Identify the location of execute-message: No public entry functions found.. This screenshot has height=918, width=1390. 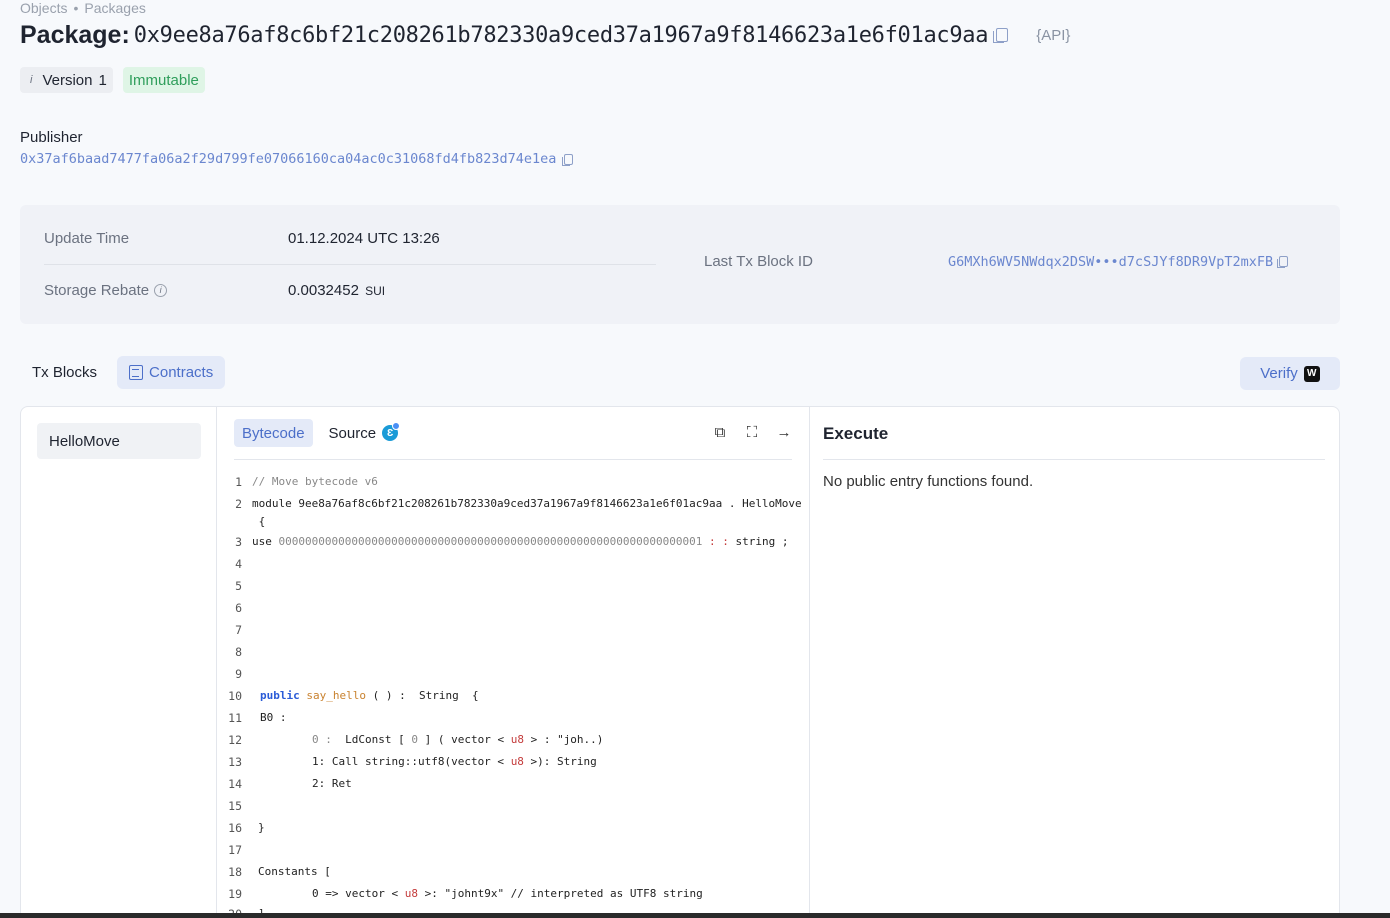
(928, 481).